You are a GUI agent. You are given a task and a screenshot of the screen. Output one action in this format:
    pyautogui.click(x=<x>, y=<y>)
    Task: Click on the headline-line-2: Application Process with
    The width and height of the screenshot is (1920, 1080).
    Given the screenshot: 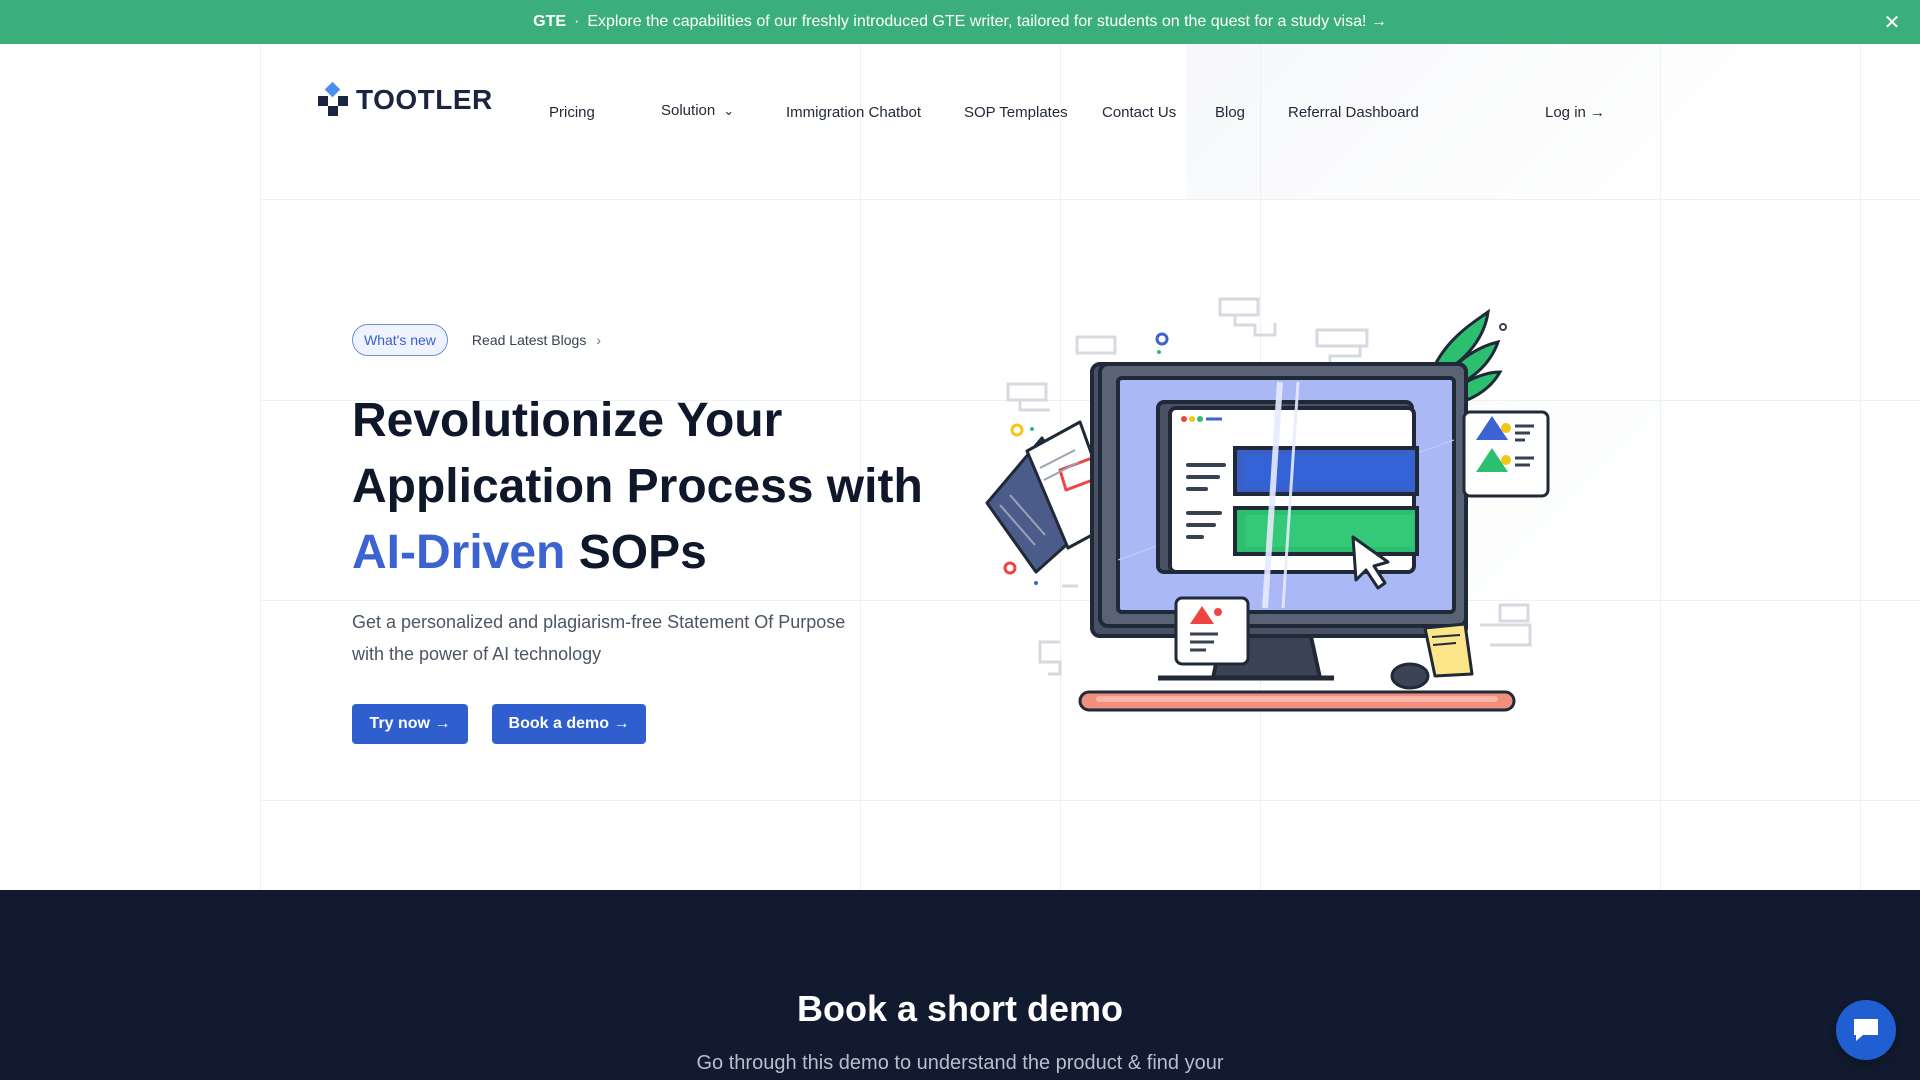 What is the action you would take?
    pyautogui.click(x=637, y=486)
    